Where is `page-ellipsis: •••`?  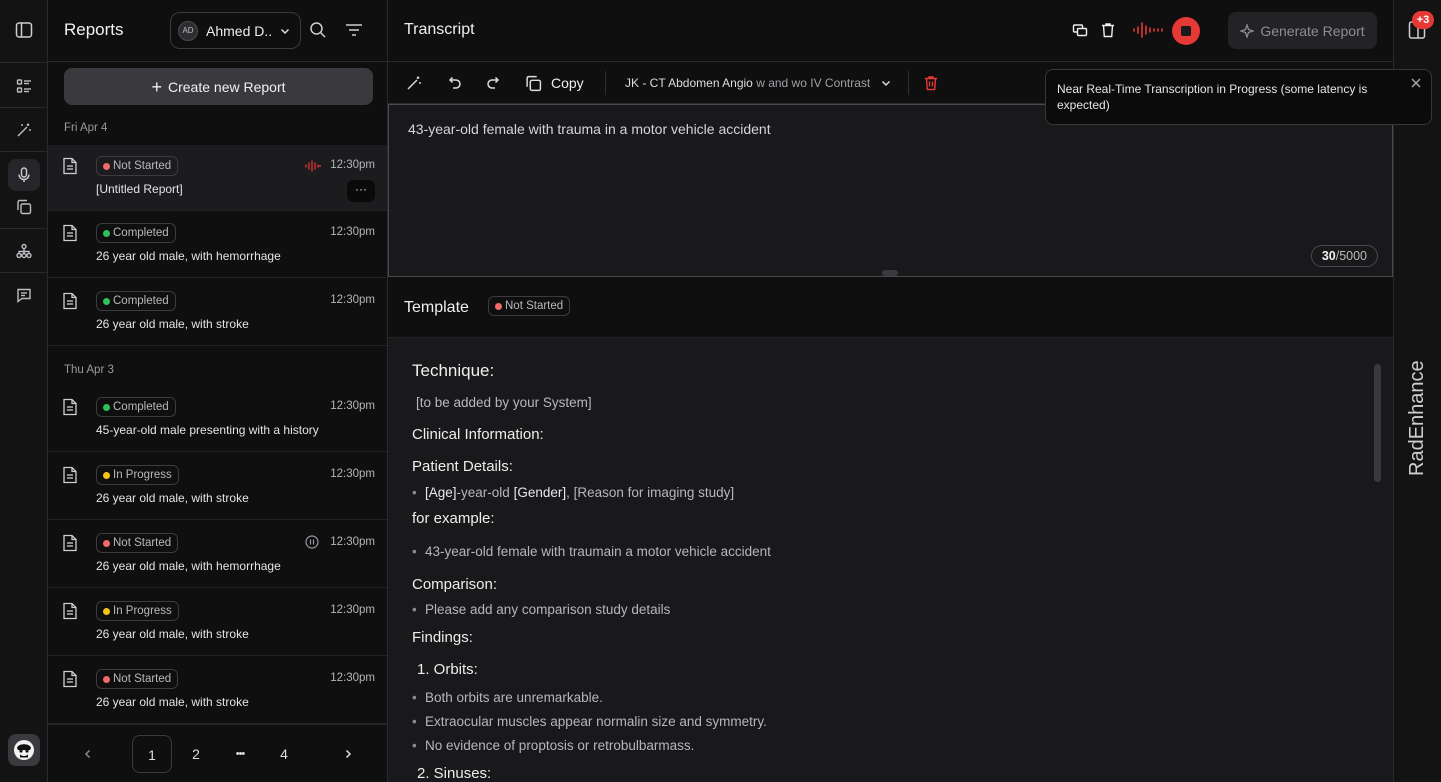 page-ellipsis: ••• is located at coordinates (240, 754).